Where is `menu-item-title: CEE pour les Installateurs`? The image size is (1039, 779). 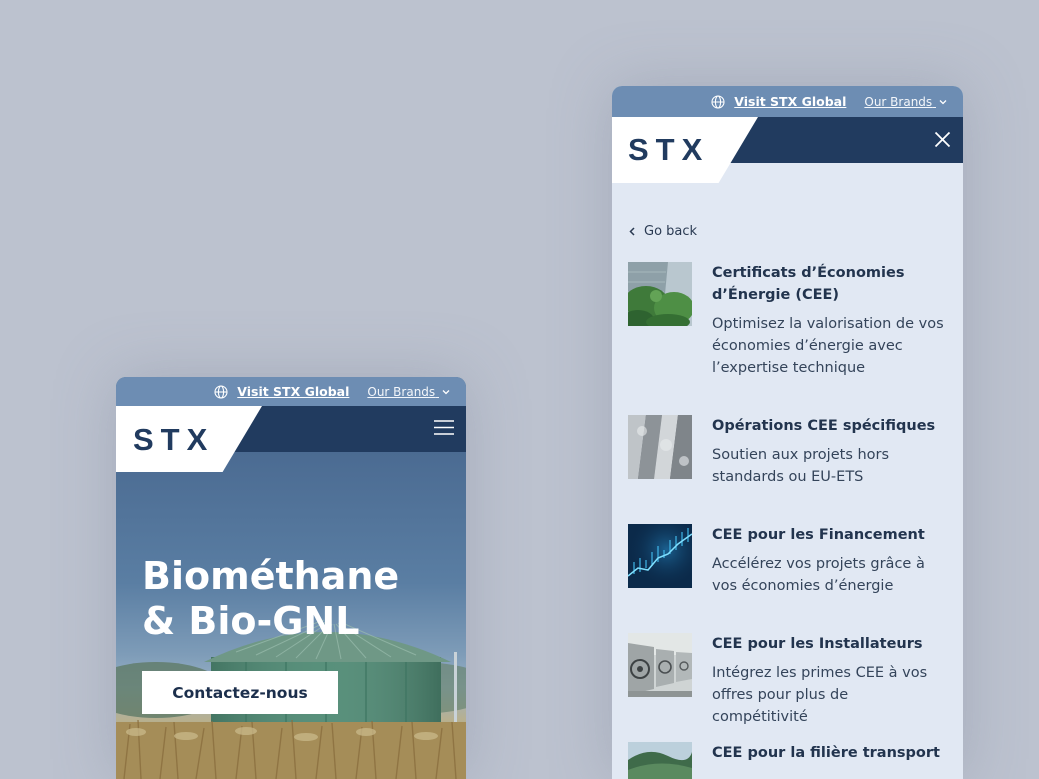 menu-item-title: CEE pour les Installateurs is located at coordinates (817, 644).